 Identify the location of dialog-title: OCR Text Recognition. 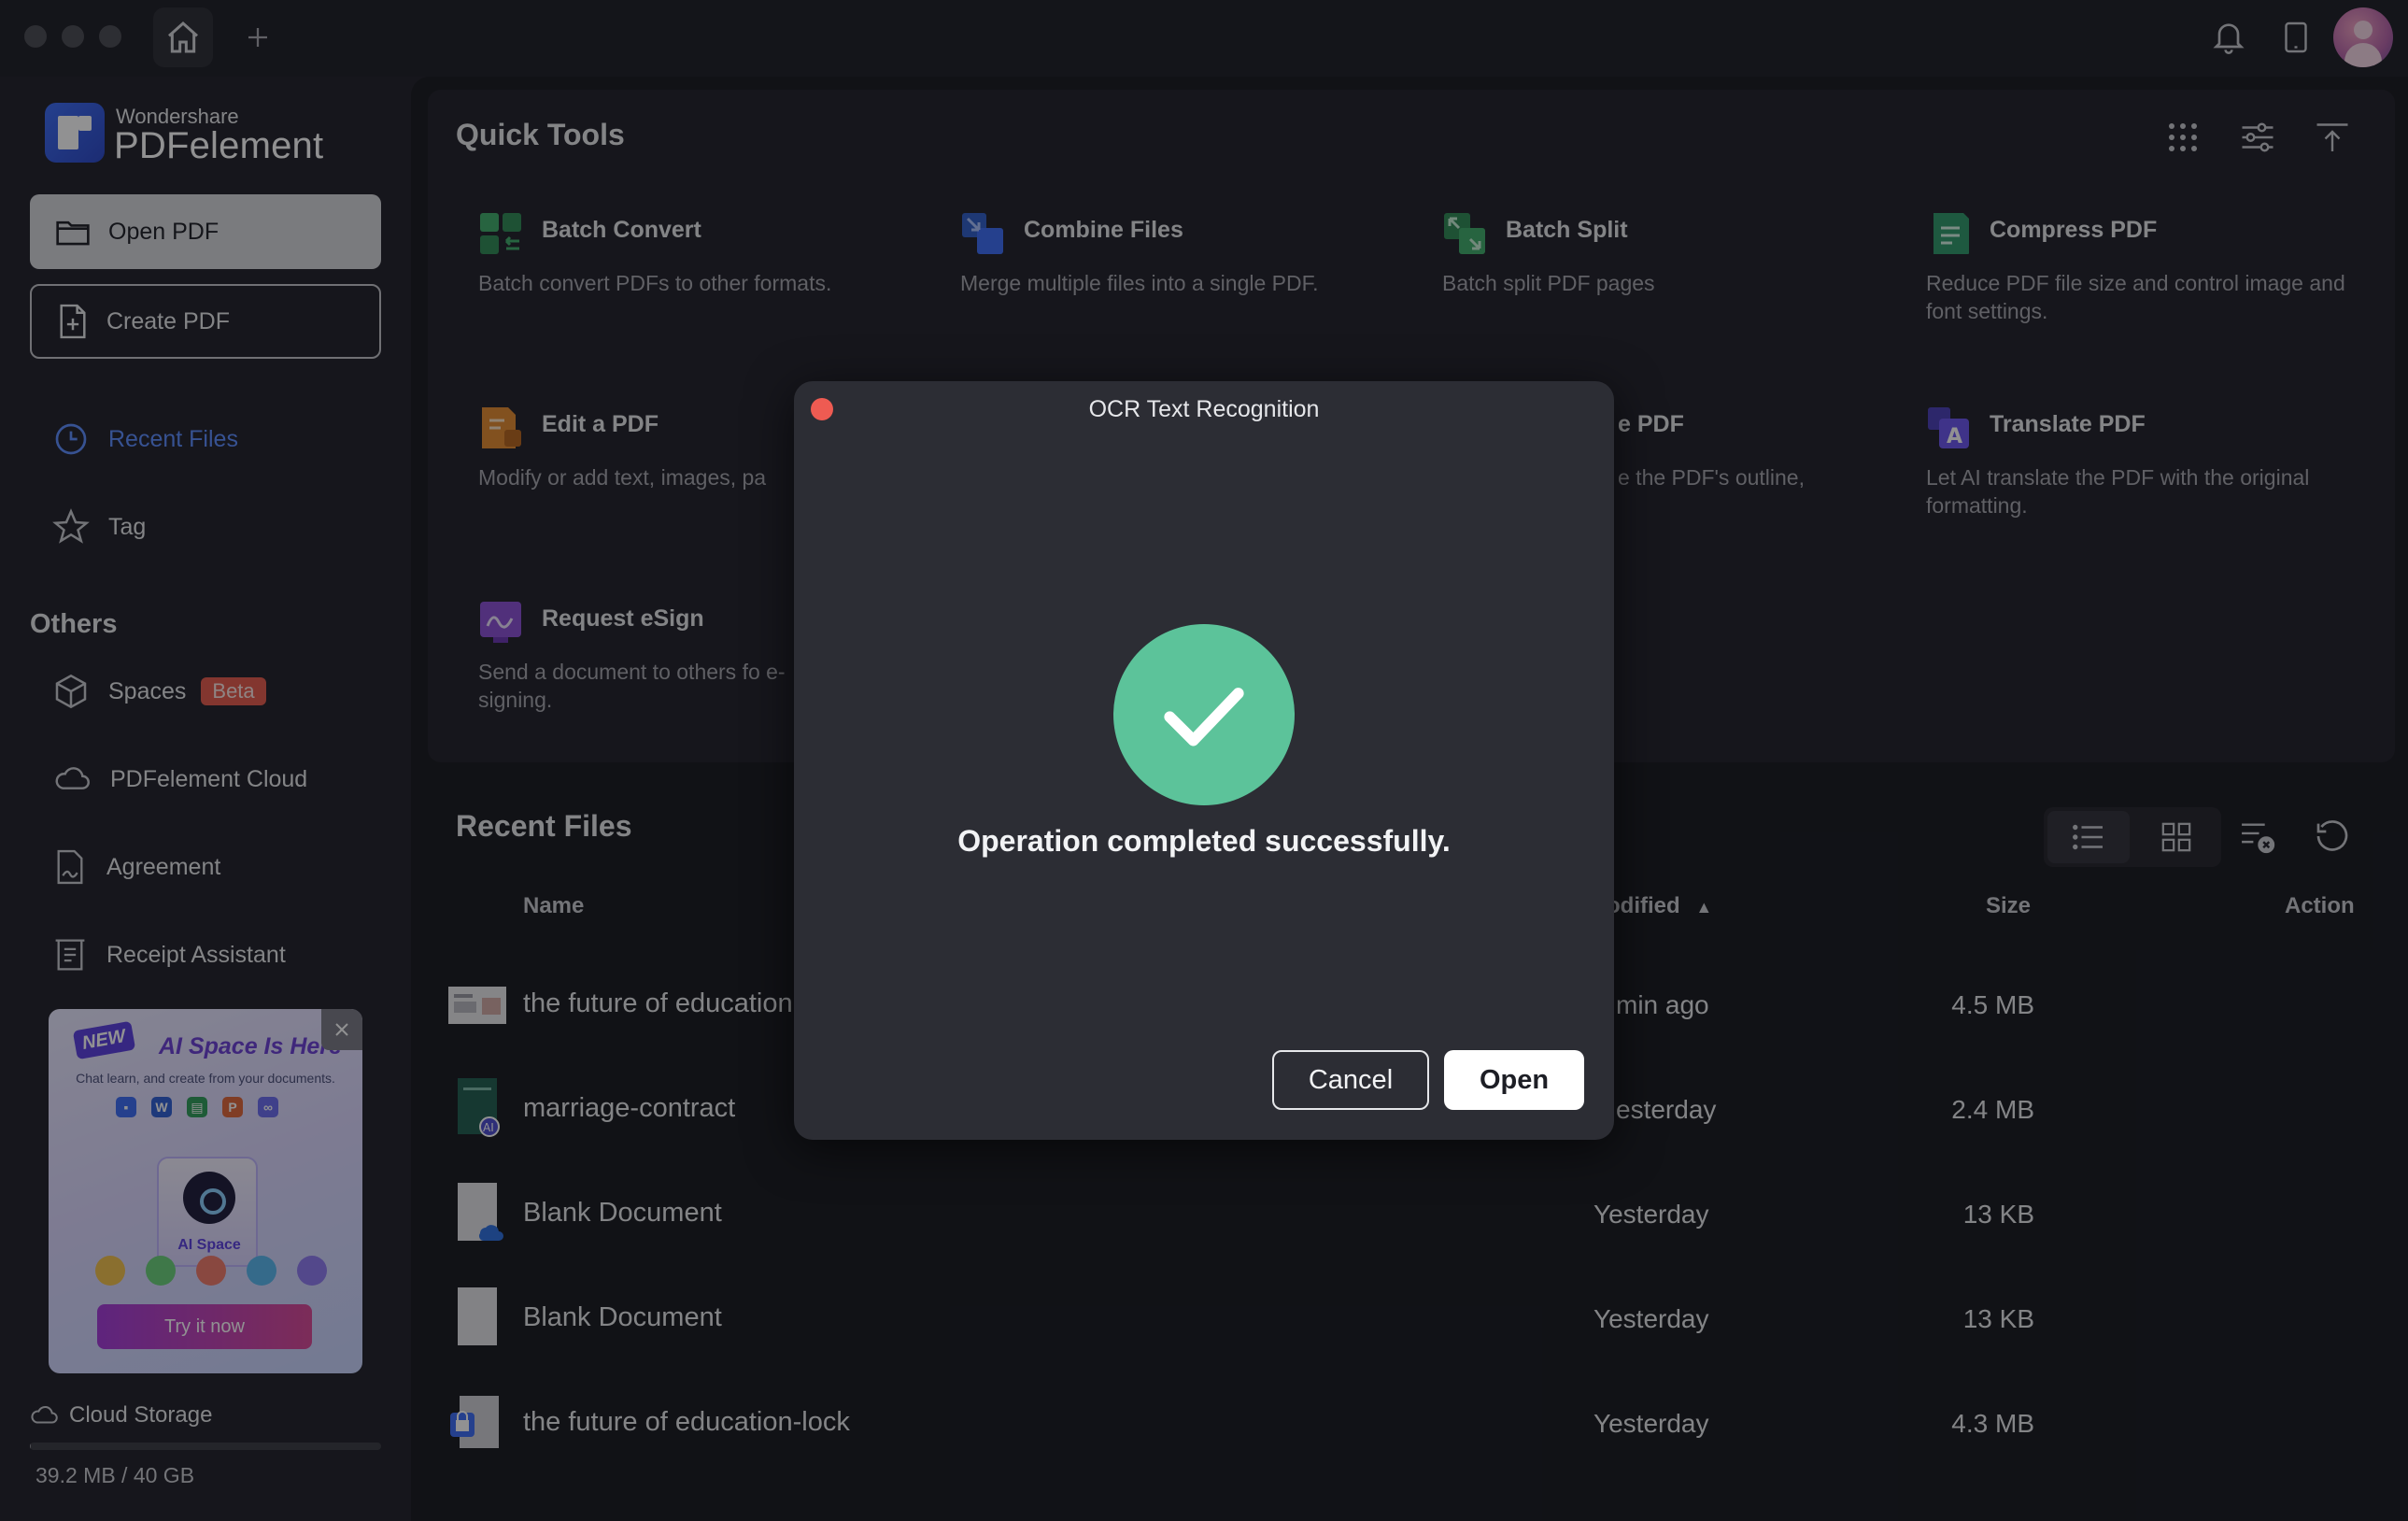
(1204, 409).